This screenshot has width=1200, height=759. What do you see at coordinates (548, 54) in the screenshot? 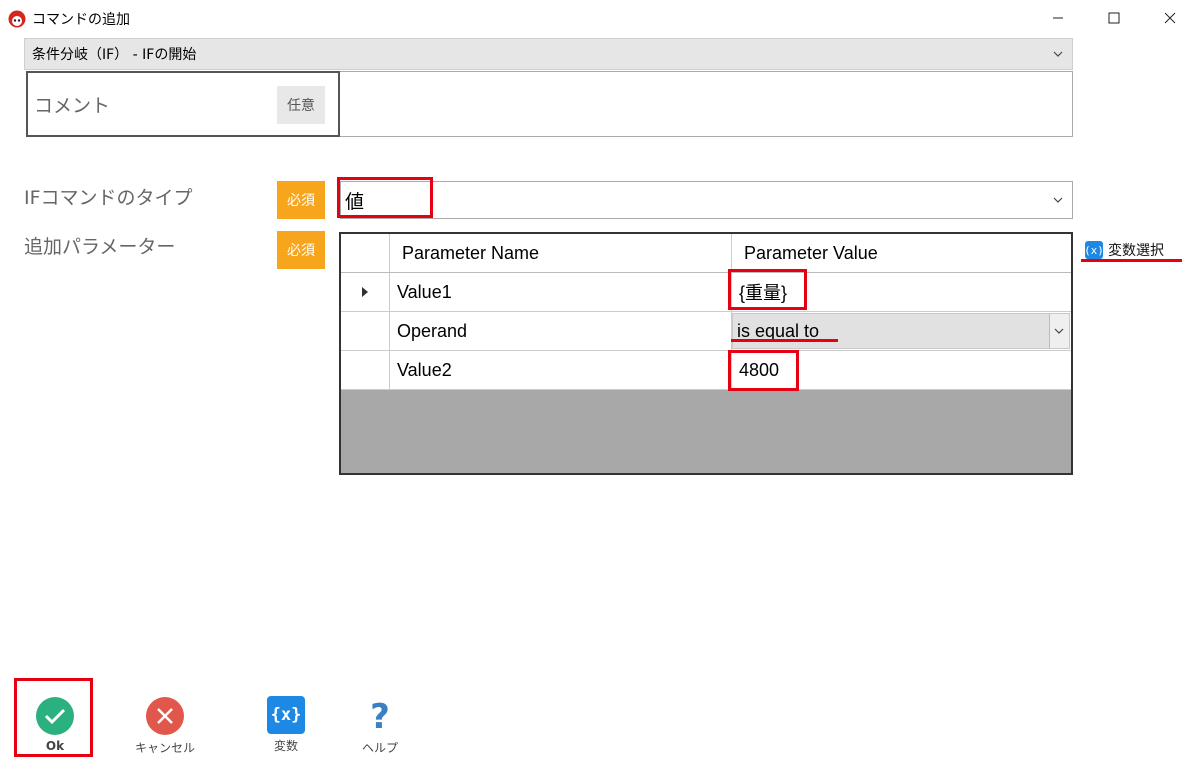
I see `command-select: 条件分岐（IF） - IFの開始` at bounding box center [548, 54].